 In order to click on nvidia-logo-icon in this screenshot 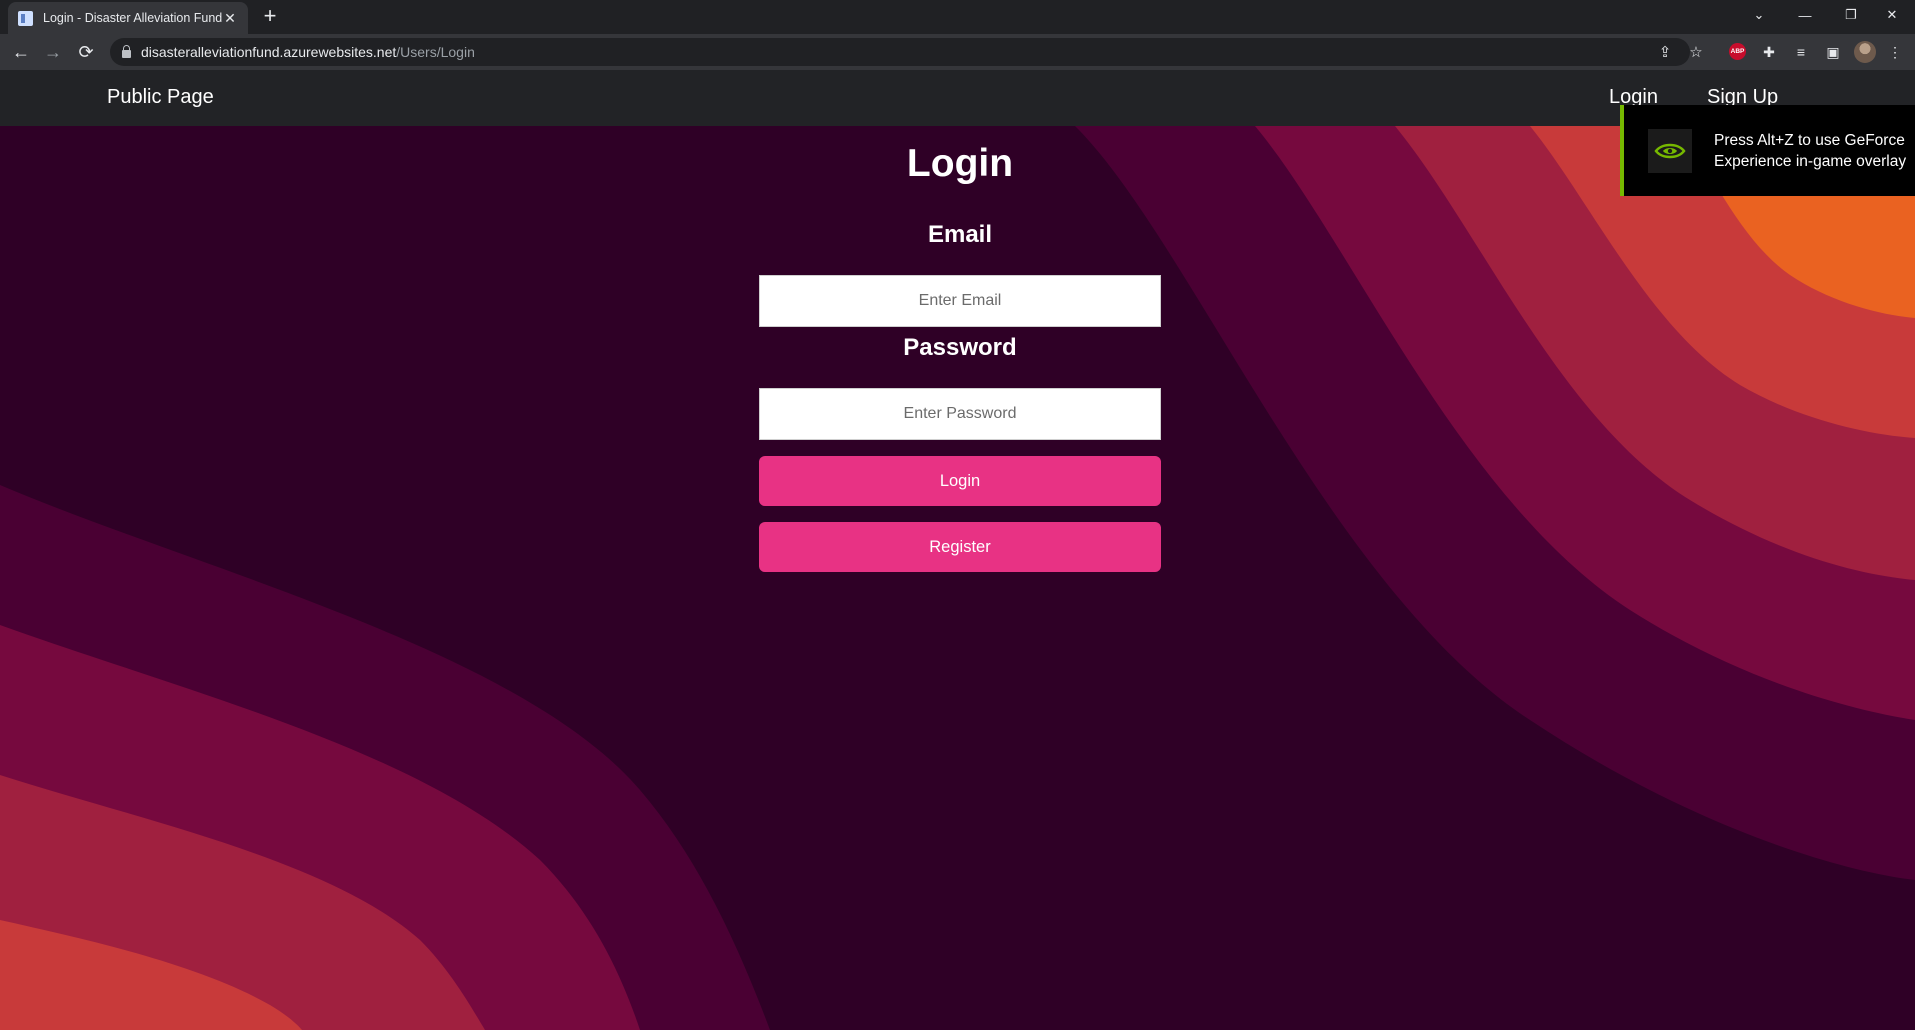, I will do `click(1670, 150)`.